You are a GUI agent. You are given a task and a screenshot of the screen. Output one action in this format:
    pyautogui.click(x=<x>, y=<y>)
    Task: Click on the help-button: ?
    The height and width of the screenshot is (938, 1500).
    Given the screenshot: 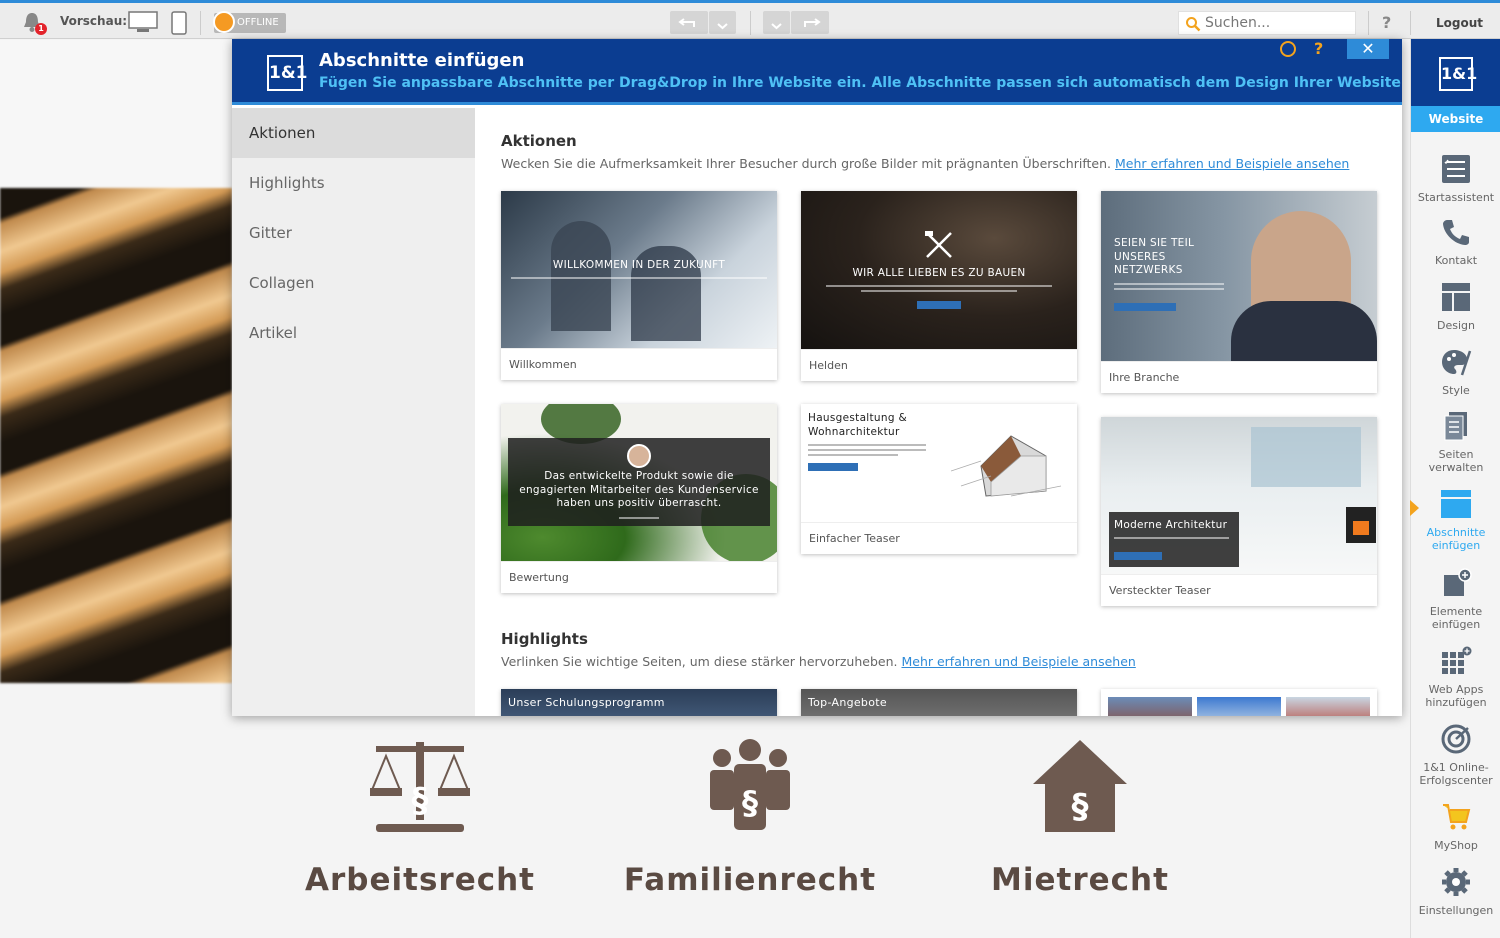 What is the action you would take?
    pyautogui.click(x=1386, y=22)
    